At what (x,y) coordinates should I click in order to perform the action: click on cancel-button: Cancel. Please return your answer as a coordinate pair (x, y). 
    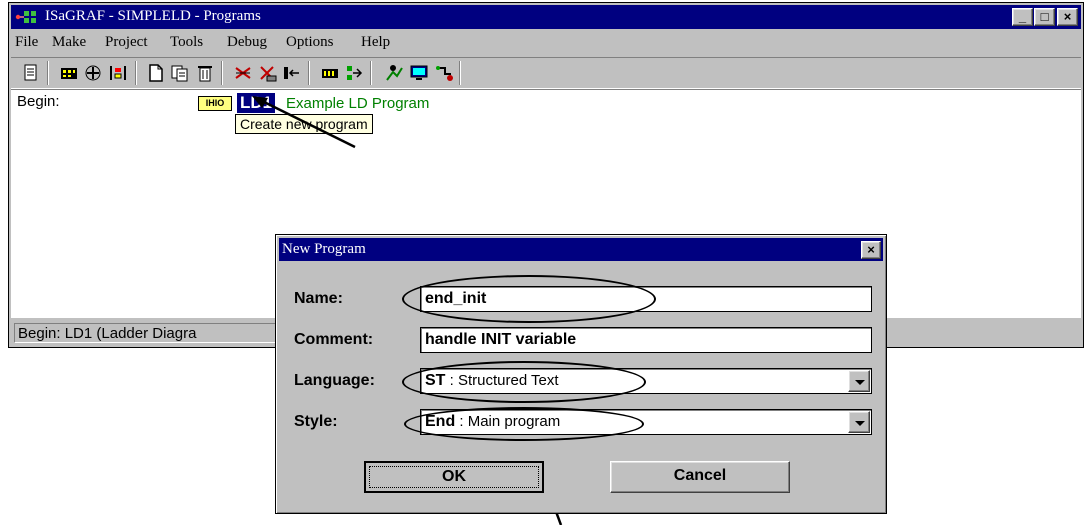
    Looking at the image, I should click on (700, 477).